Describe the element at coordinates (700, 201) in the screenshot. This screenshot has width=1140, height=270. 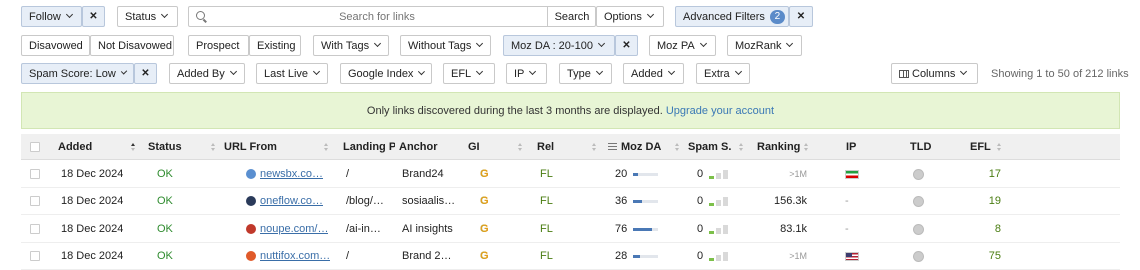
I see `spam-score-value: 0` at that location.